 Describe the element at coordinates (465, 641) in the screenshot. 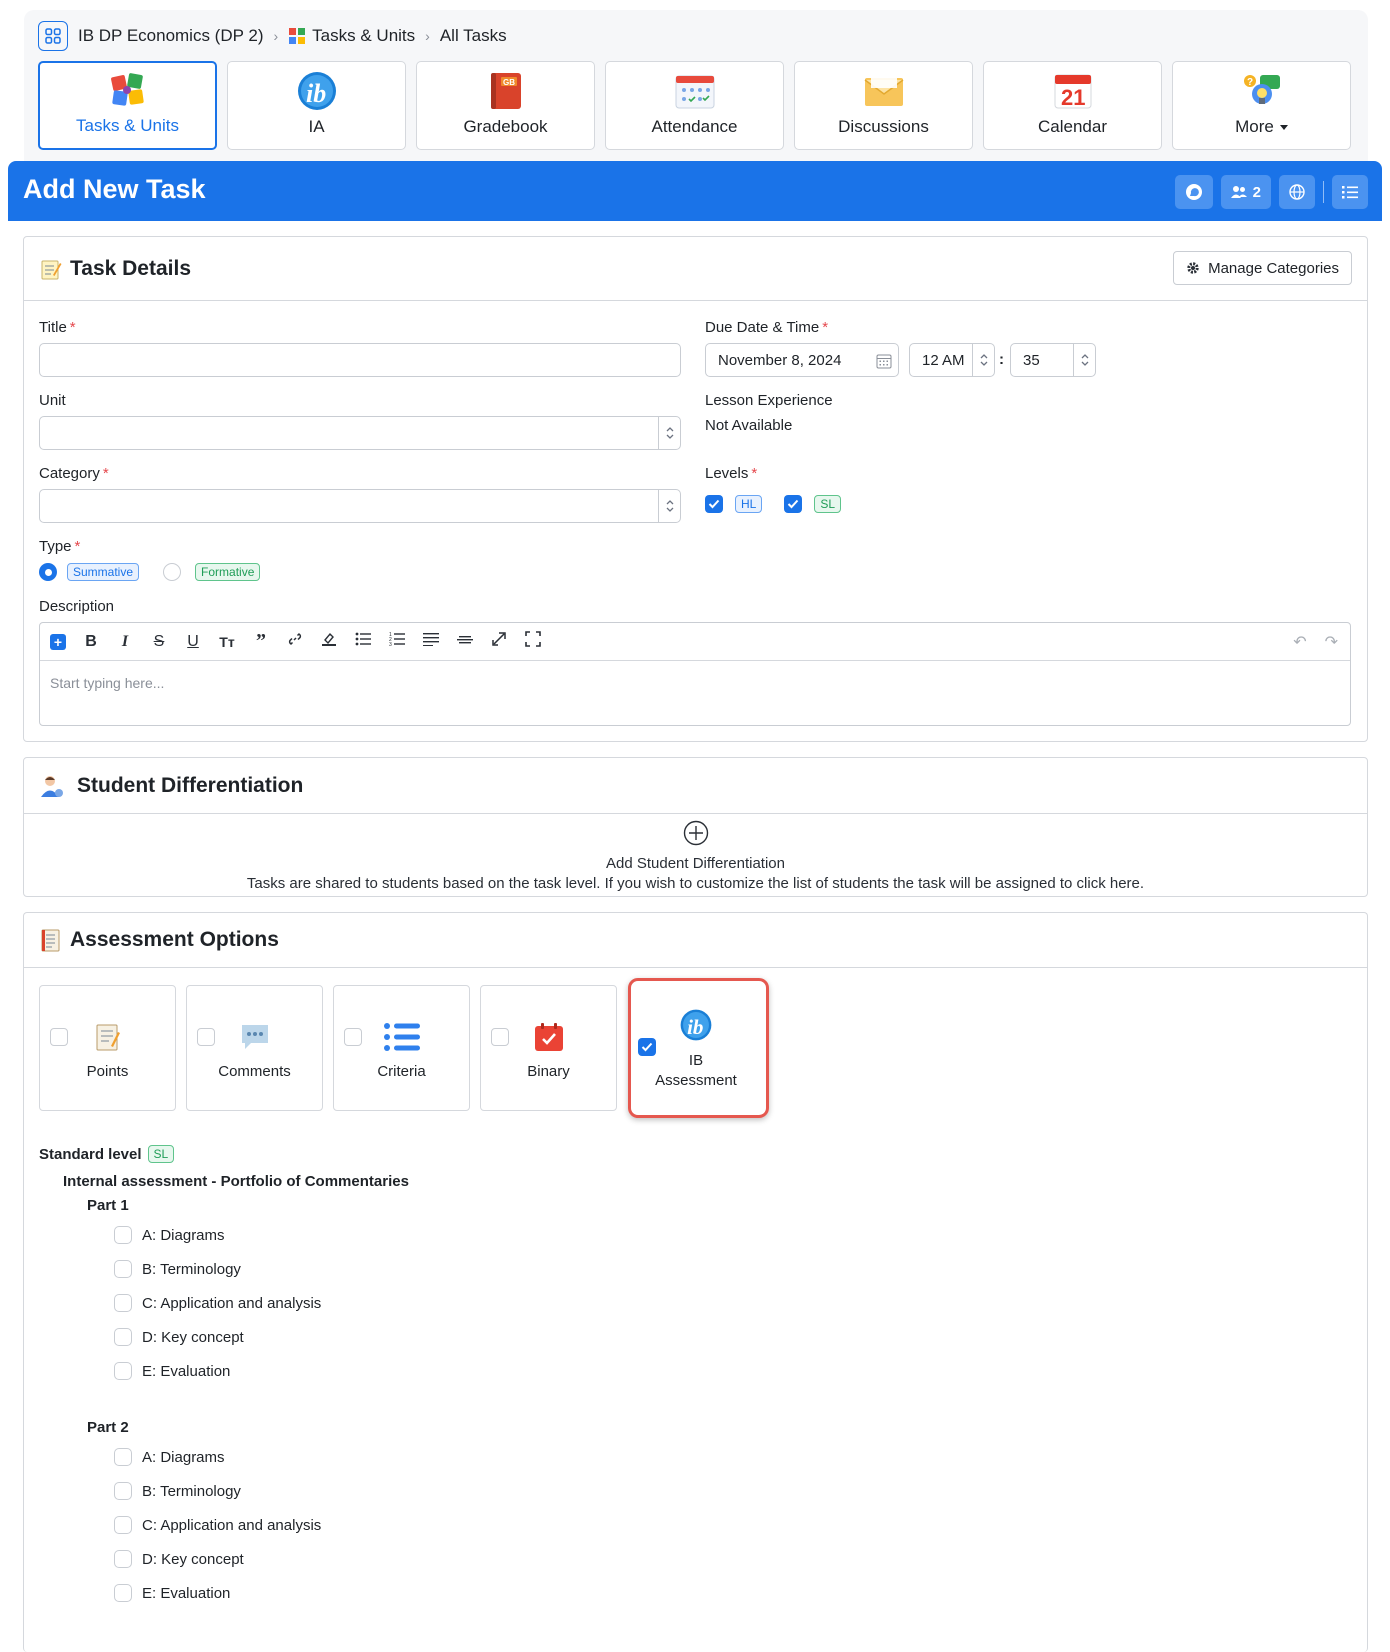

I see `horizontal-rule-icon` at that location.